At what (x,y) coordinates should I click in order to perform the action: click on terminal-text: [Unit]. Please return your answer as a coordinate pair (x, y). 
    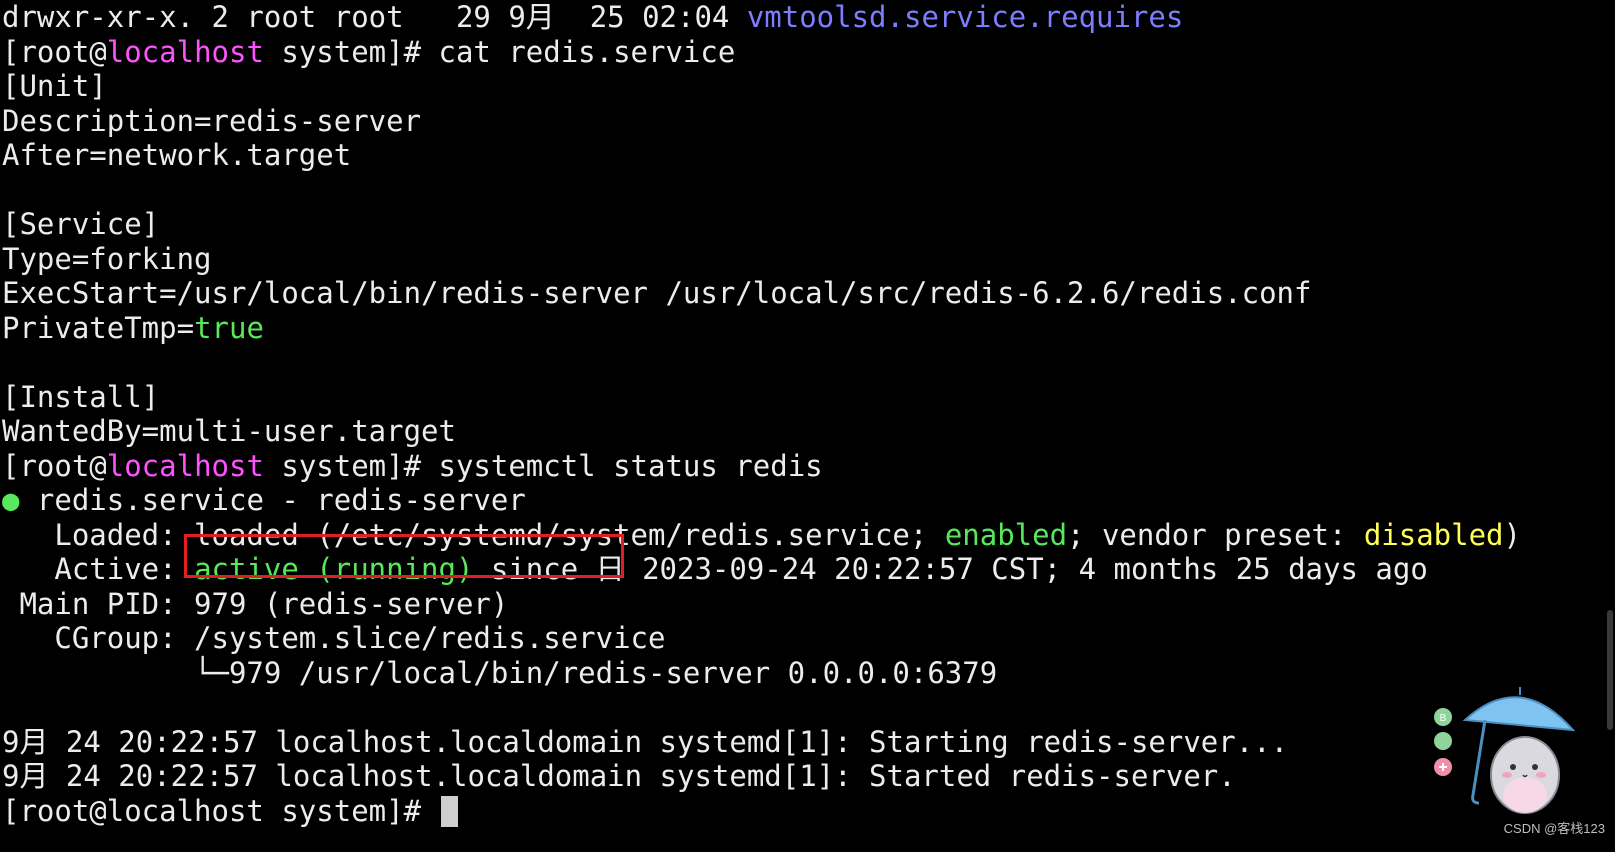
    Looking at the image, I should click on (54, 86).